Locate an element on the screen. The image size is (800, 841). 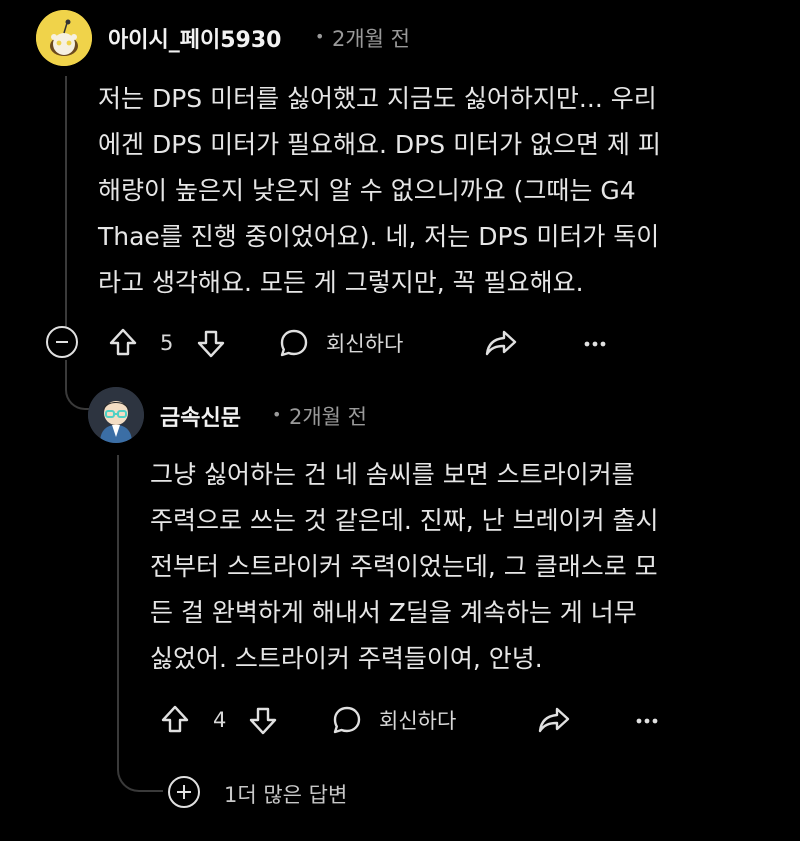
comment-timestamp: 2개월 전 is located at coordinates (371, 39).